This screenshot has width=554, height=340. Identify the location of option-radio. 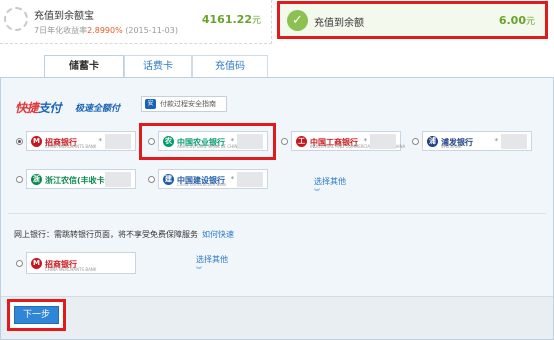
(16, 19).